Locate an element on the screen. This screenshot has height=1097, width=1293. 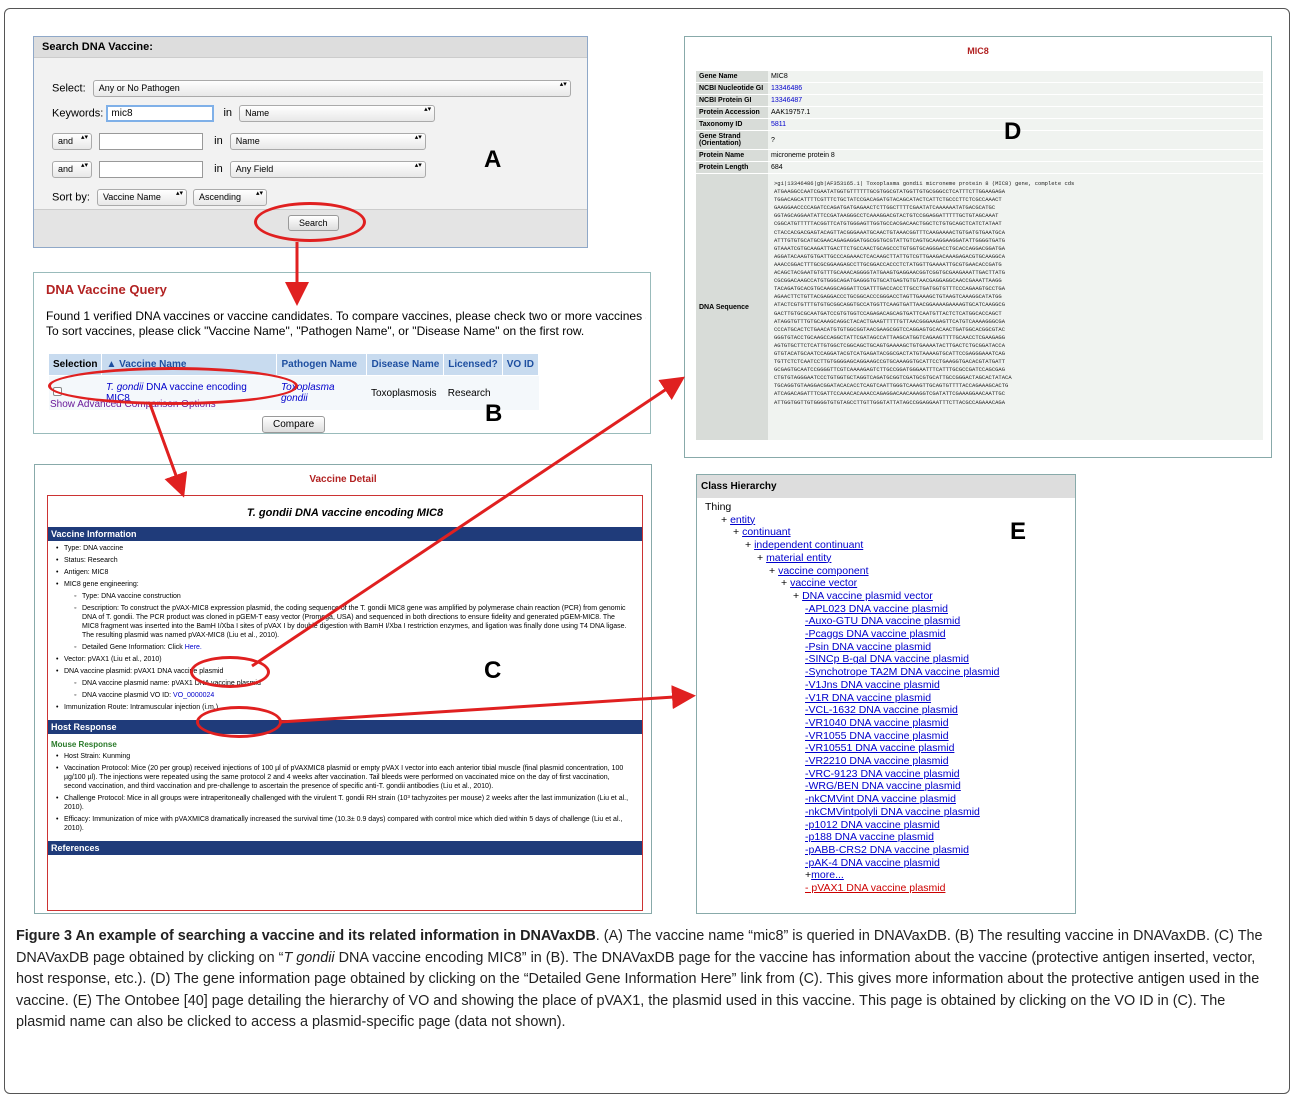
panel-label-c: C is located at coordinates (493, 670).